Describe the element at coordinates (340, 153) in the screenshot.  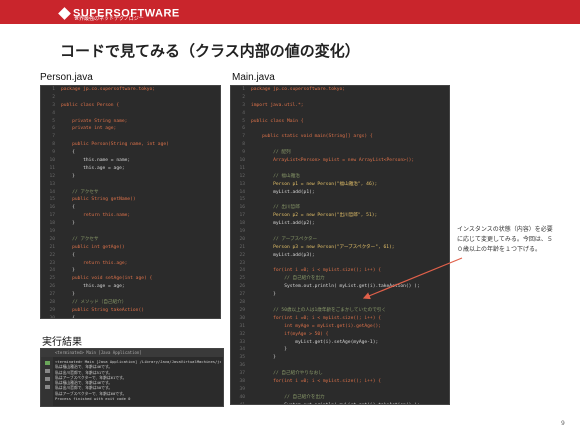
I see `code-line: 9 // 配列` at that location.